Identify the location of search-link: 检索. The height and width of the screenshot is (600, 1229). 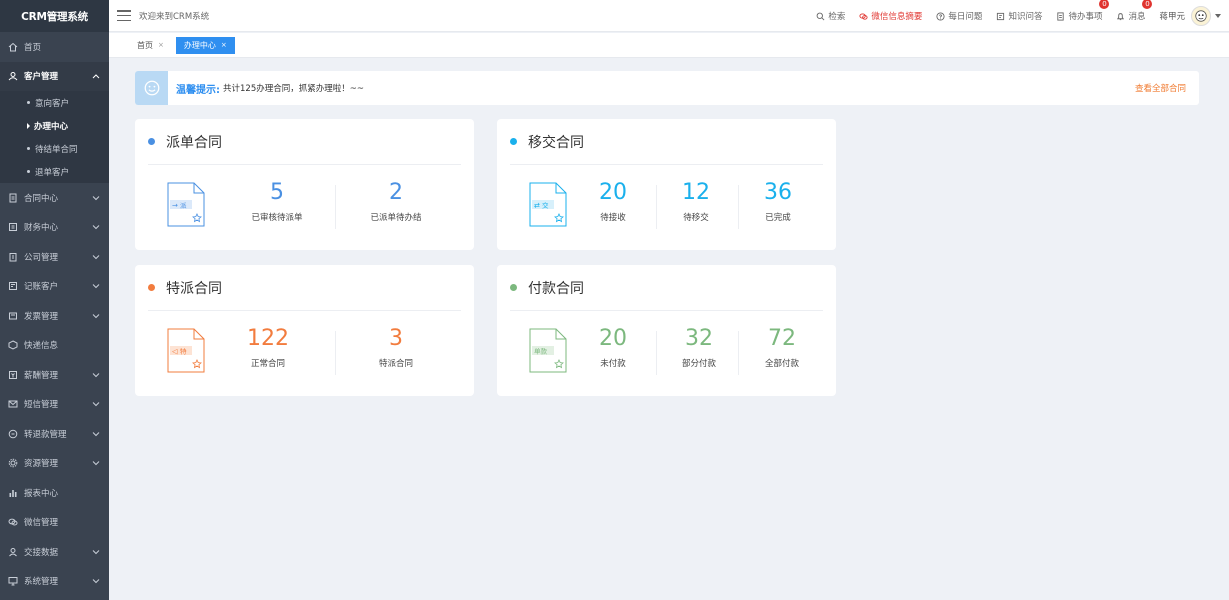
(830, 16).